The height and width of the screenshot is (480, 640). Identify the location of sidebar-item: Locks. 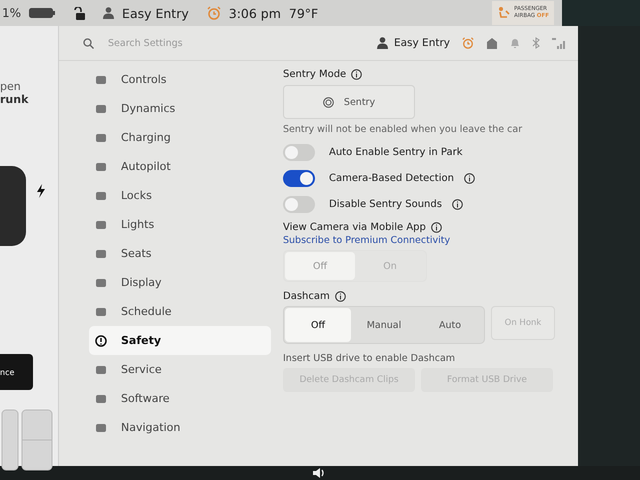
(180, 195).